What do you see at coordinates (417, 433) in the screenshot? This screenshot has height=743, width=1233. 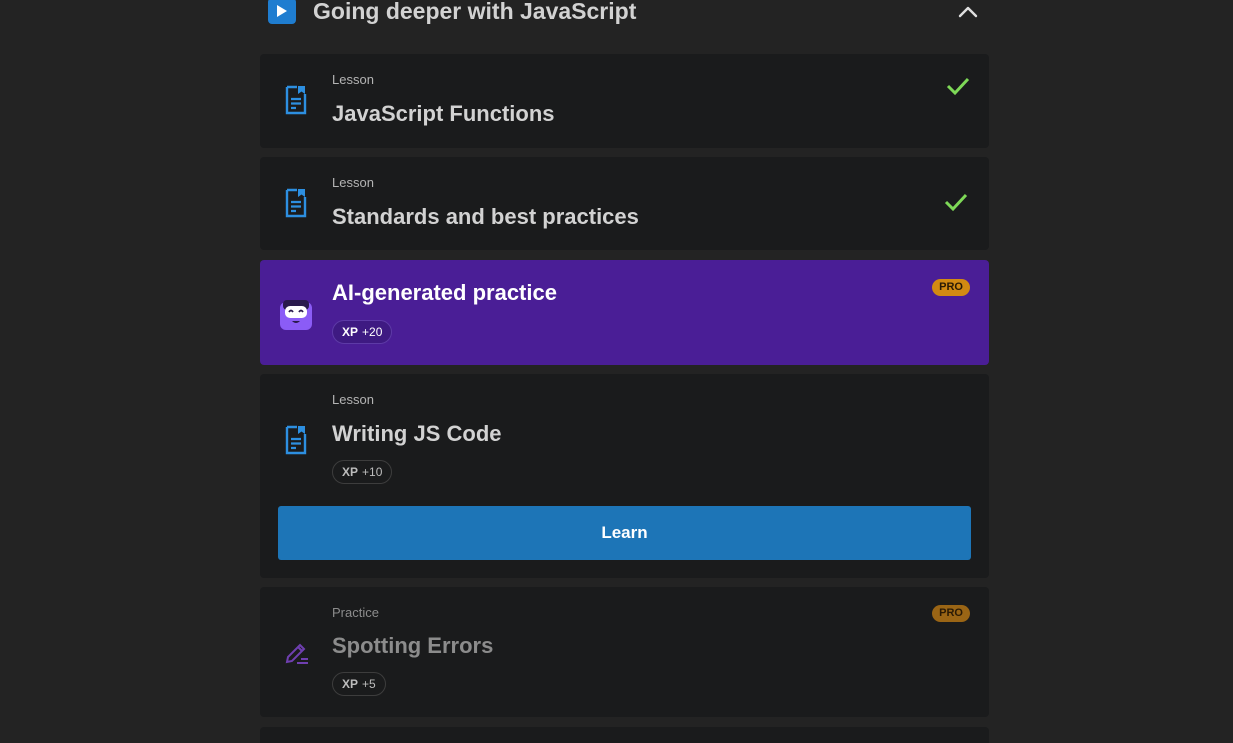 I see `item-title: Writing JS Code` at bounding box center [417, 433].